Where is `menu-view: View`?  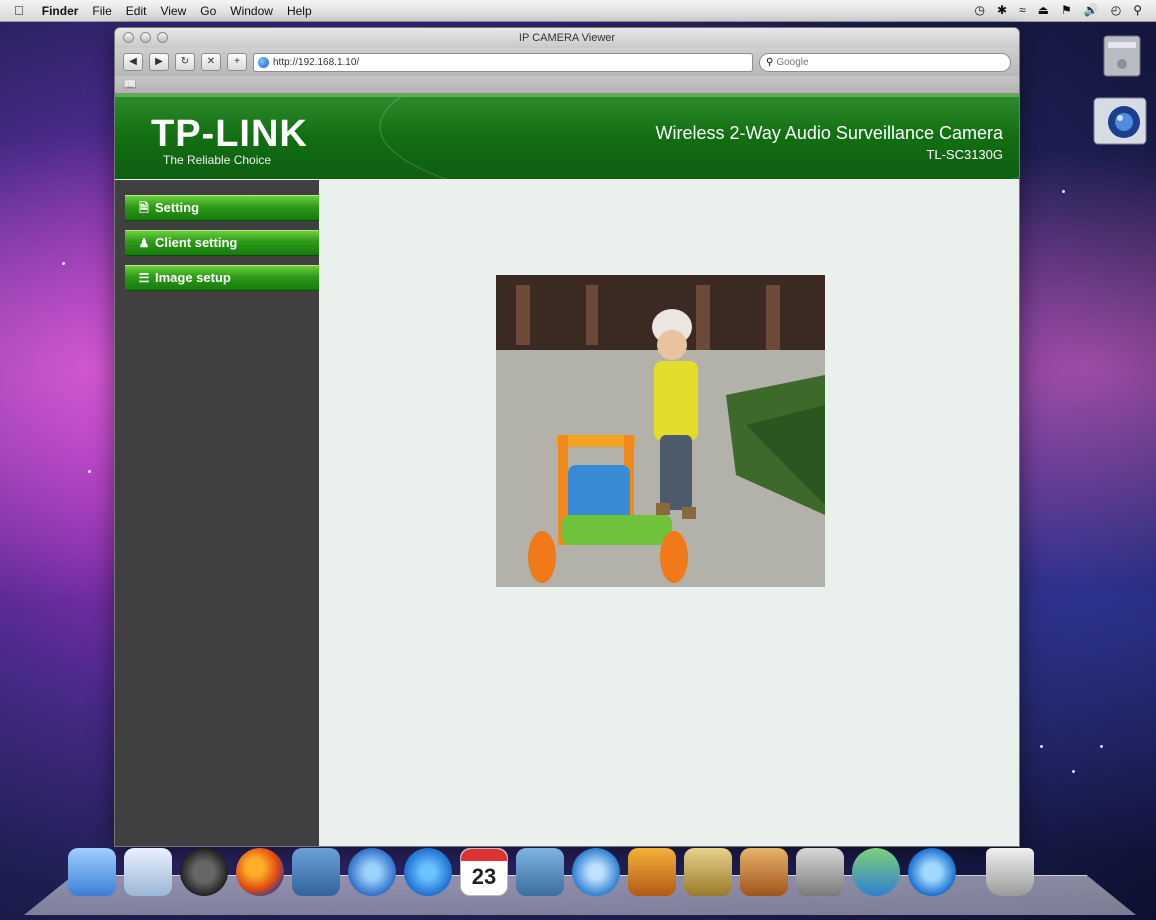
menu-view: View is located at coordinates (173, 11).